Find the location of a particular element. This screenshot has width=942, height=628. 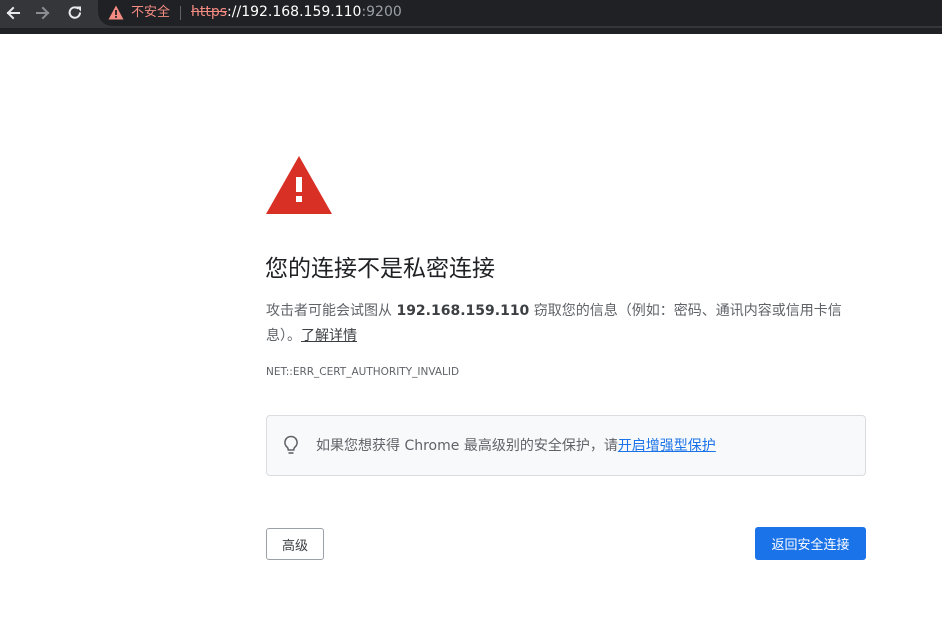

advanced-button: 高级 is located at coordinates (295, 544).